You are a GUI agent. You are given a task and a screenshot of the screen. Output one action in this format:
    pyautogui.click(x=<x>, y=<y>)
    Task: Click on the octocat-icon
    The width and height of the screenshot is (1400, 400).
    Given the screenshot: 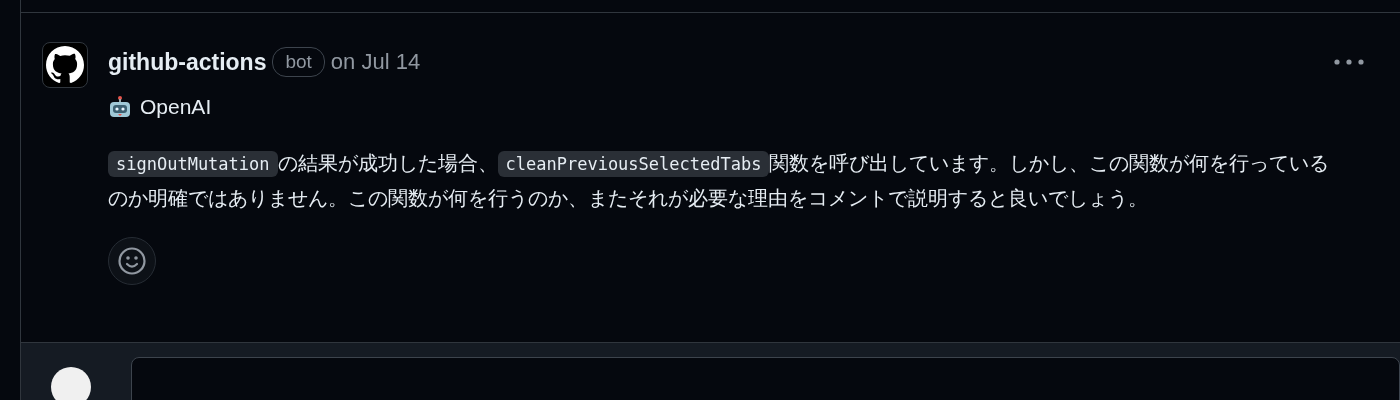 What is the action you would take?
    pyautogui.click(x=65, y=65)
    